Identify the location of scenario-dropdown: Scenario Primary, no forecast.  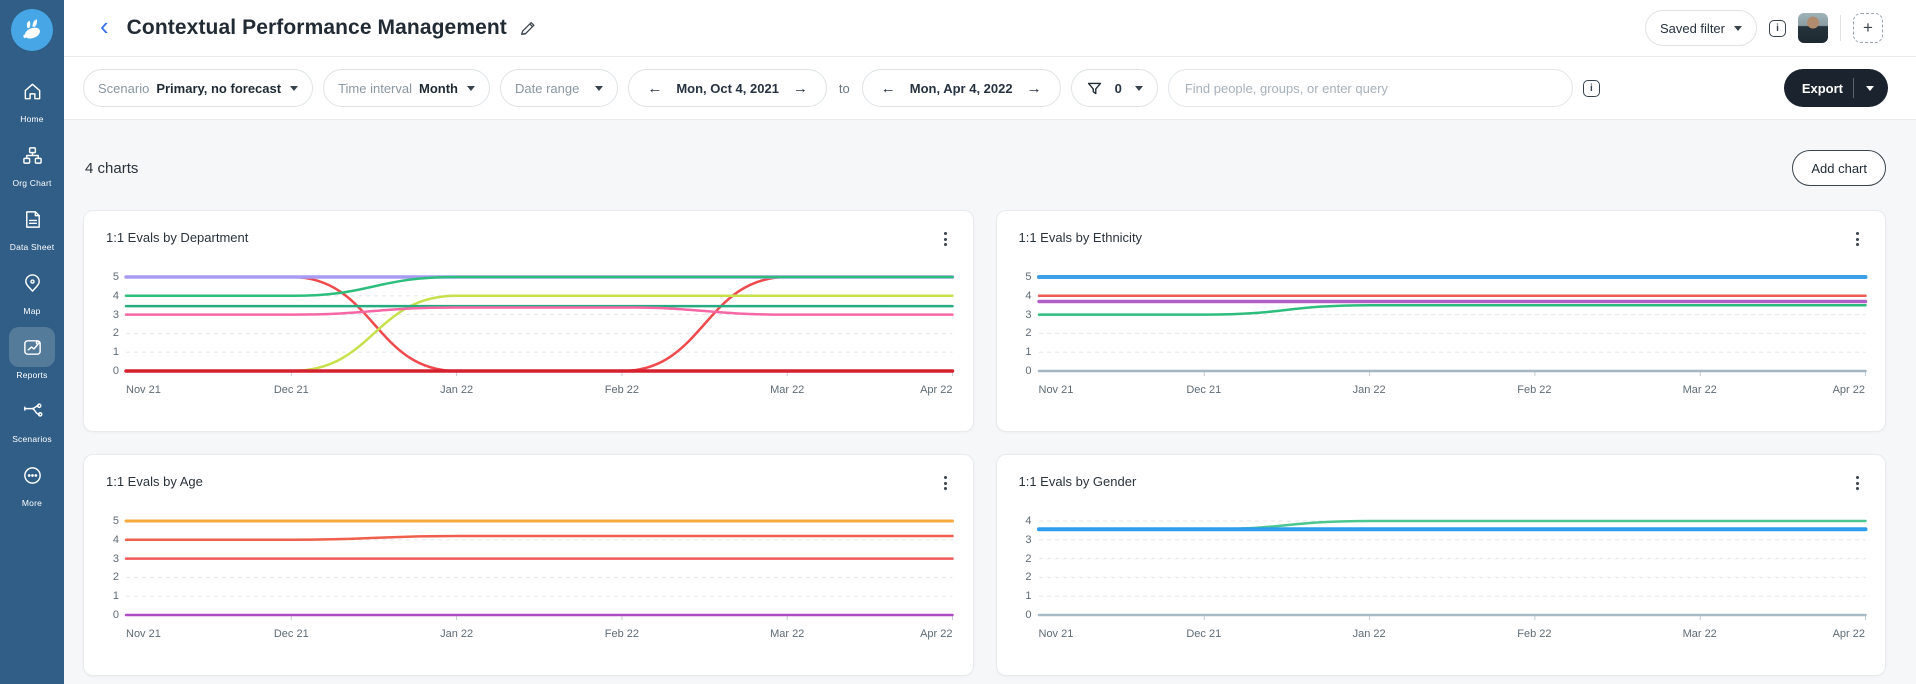
(198, 88).